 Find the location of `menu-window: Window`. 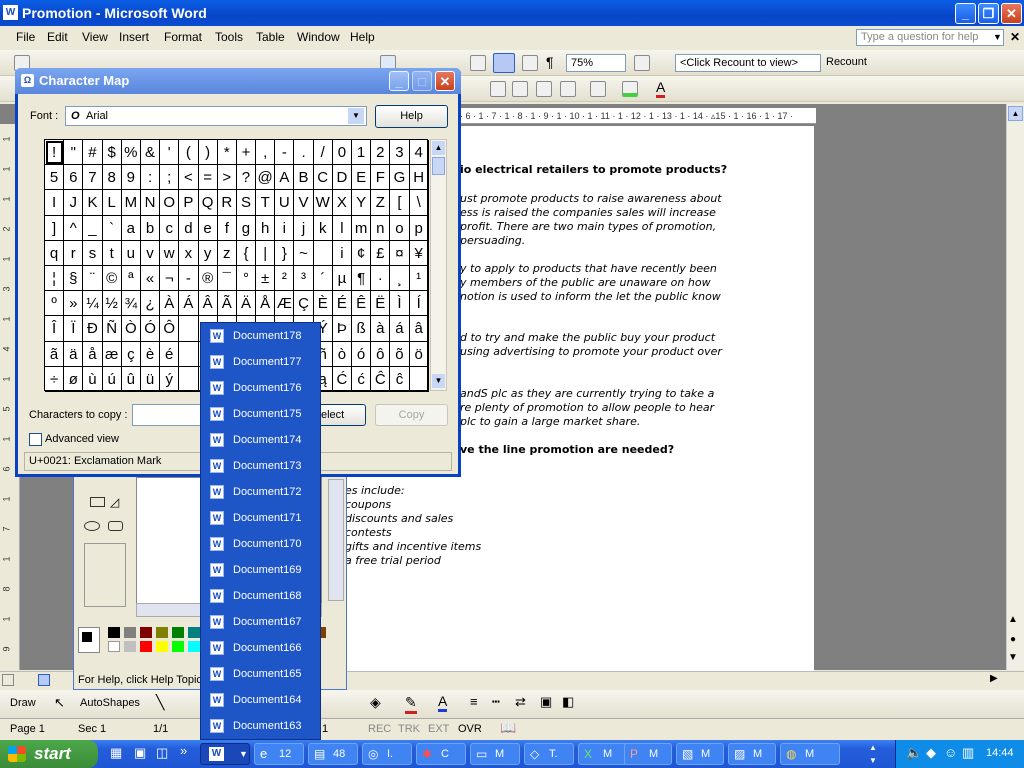

menu-window: Window is located at coordinates (318, 37).